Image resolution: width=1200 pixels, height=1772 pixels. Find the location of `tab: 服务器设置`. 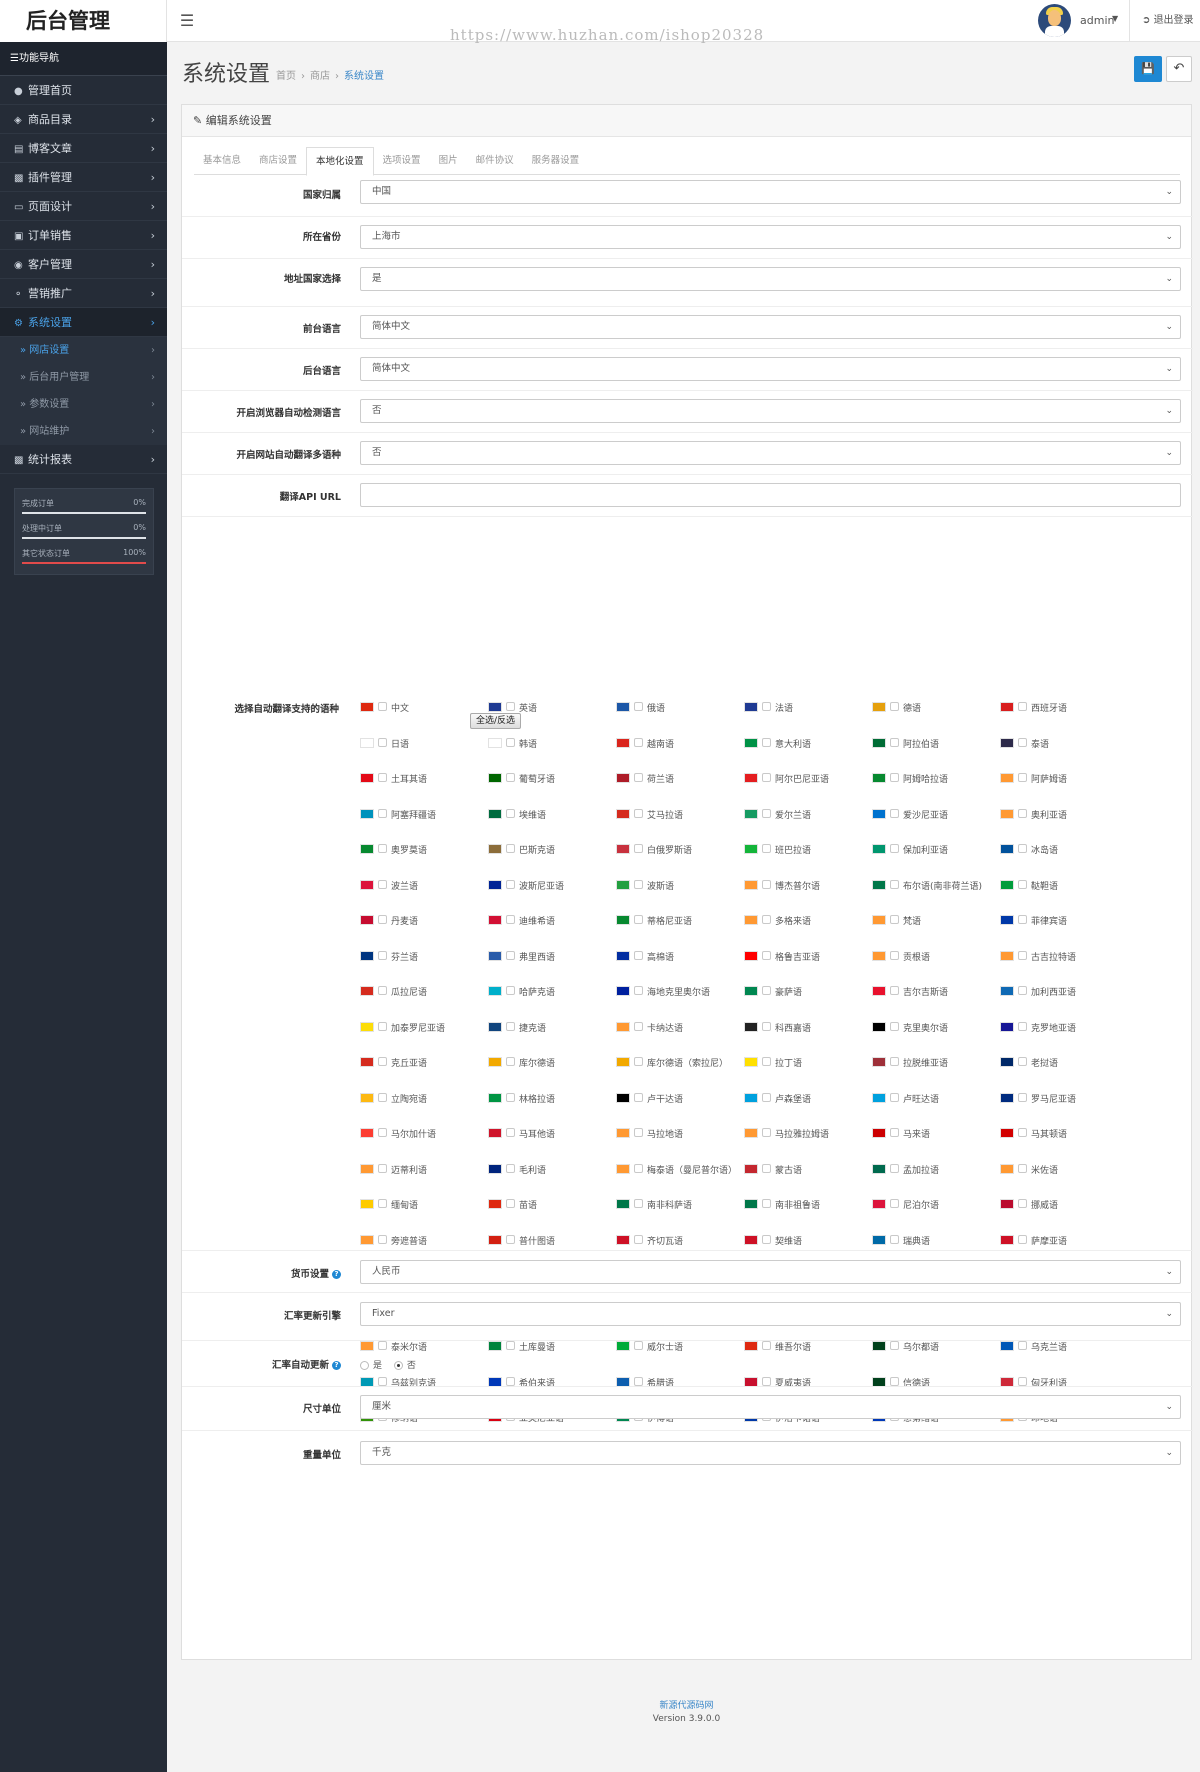

tab: 服务器设置 is located at coordinates (556, 161).